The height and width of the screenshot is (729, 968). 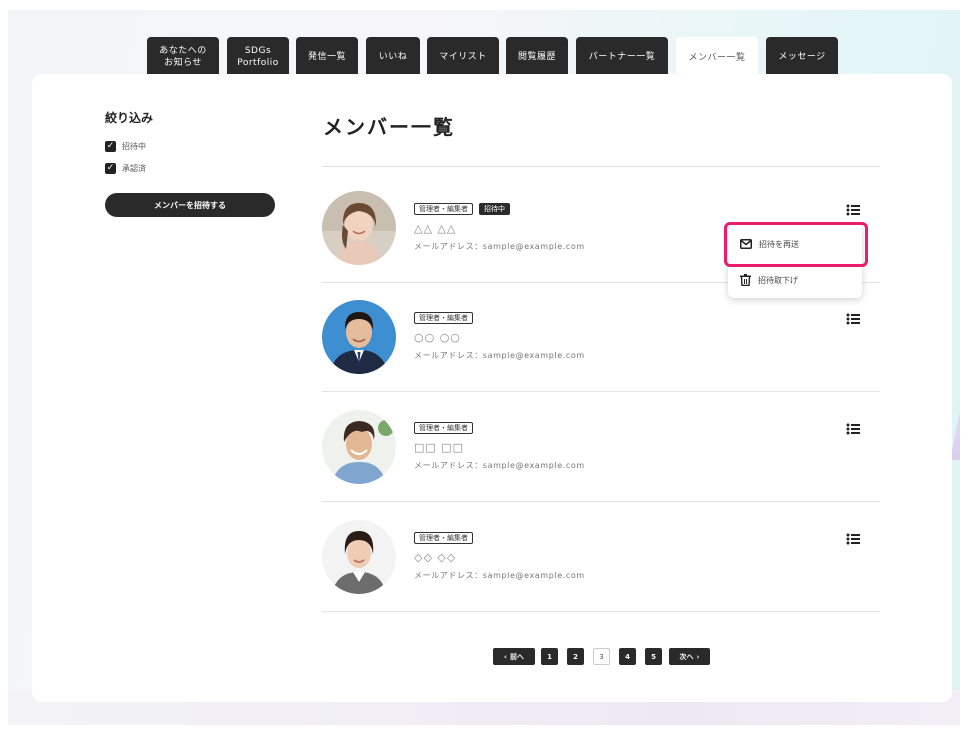 What do you see at coordinates (439, 447) in the screenshot?
I see `member-name: □□ □□` at bounding box center [439, 447].